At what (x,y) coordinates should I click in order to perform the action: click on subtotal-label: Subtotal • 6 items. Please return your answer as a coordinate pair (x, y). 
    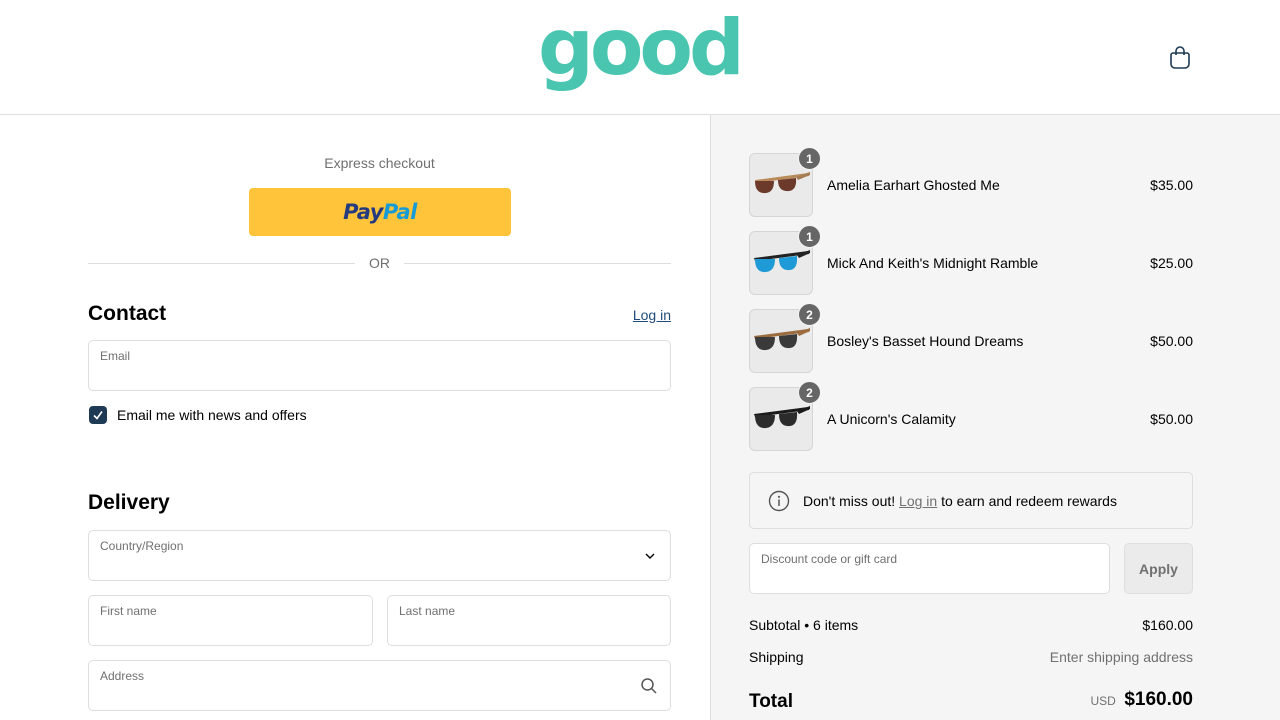
    Looking at the image, I should click on (804, 625).